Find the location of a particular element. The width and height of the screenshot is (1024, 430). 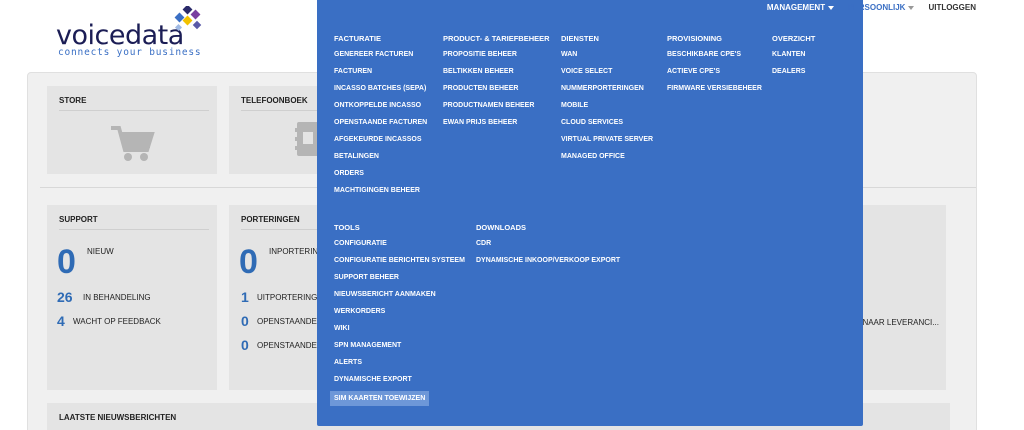

menu-item-dynamische-export: DYNAMISCHE EXPORT is located at coordinates (399, 382).